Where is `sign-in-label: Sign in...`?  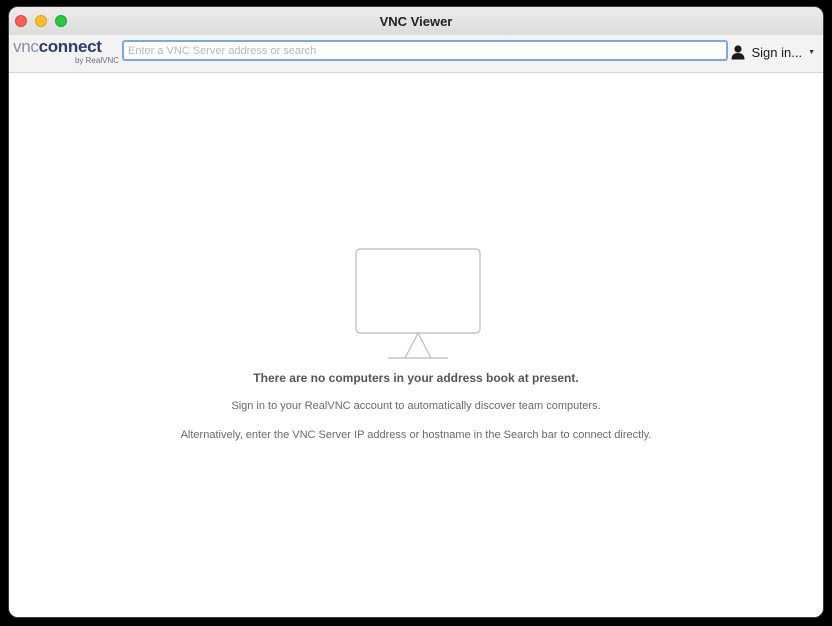
sign-in-label: Sign in... is located at coordinates (777, 52).